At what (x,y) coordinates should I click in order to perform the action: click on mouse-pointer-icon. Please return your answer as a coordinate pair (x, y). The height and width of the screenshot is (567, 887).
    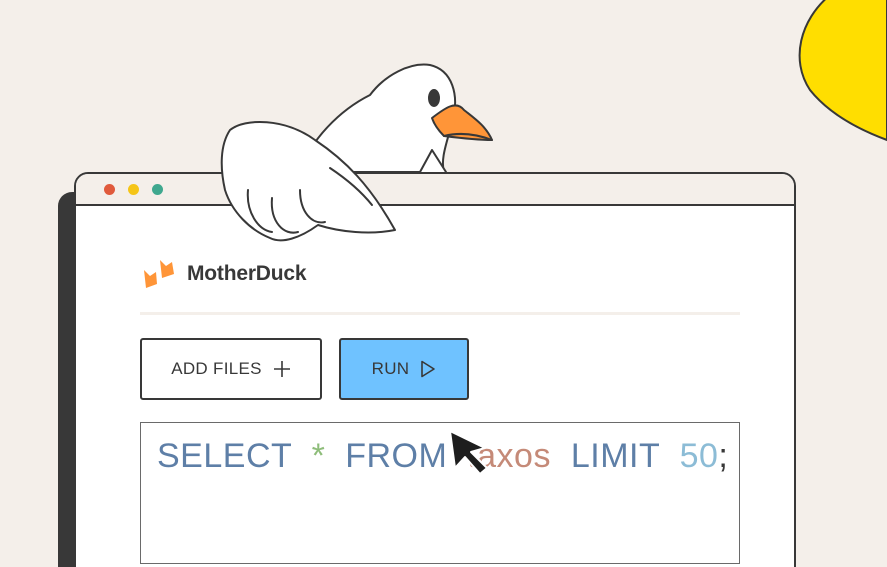
    Looking at the image, I should click on (468, 452).